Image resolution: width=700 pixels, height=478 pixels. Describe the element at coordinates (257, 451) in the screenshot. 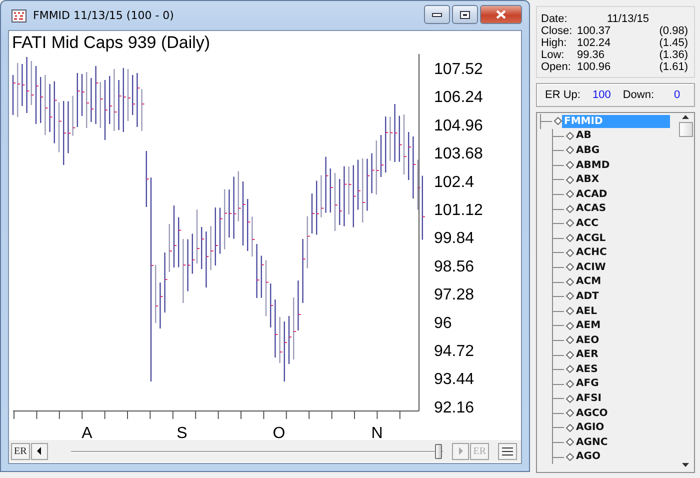

I see `date-slider` at that location.